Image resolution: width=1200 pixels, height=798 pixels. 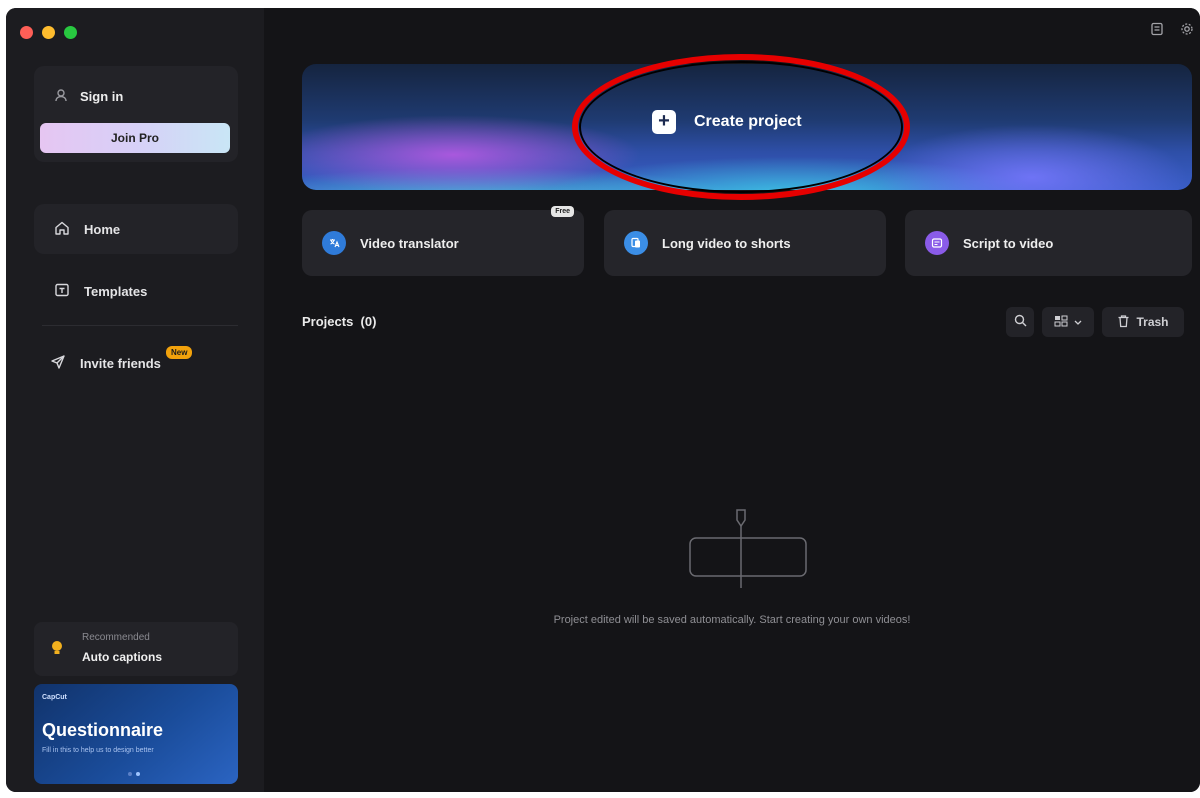 I want to click on chevron-down-icon, so click(x=1078, y=322).